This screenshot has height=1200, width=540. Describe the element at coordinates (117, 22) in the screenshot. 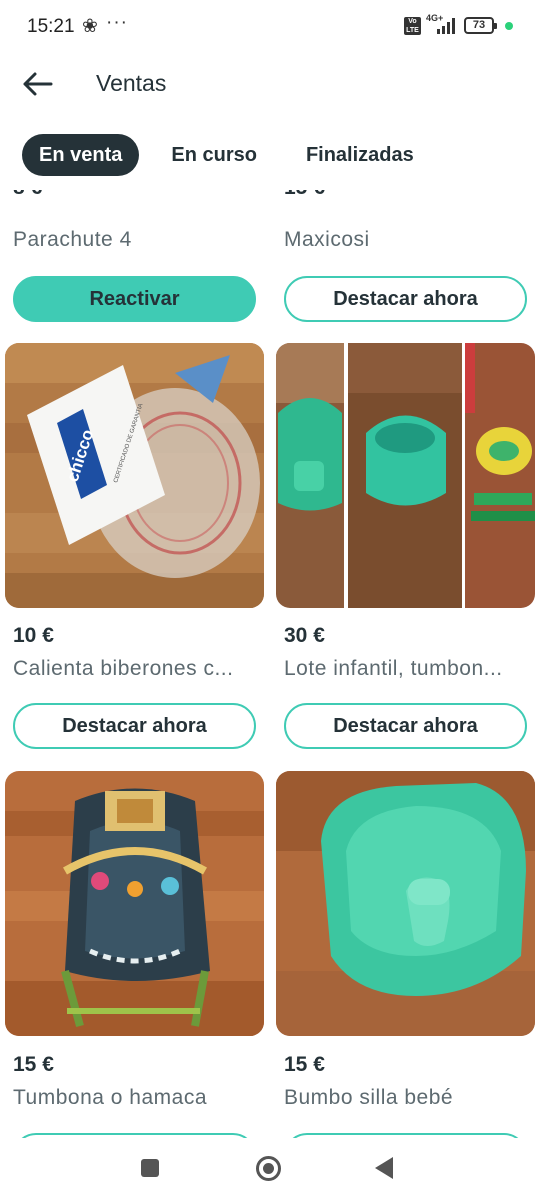

I see `more-notifications-icon: ···` at that location.